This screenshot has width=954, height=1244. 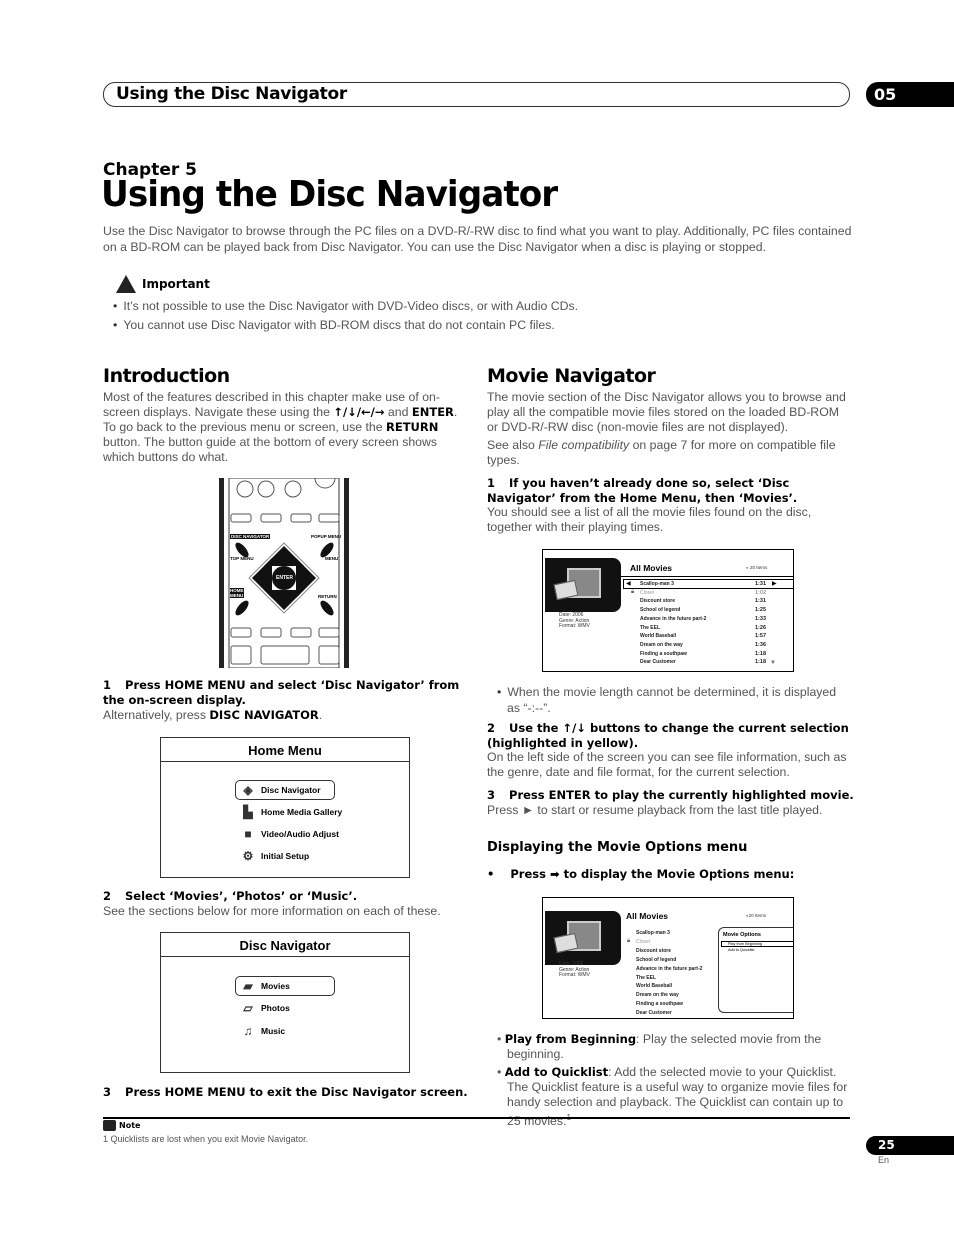 What do you see at coordinates (163, 284) in the screenshot?
I see `important-heading: Important` at bounding box center [163, 284].